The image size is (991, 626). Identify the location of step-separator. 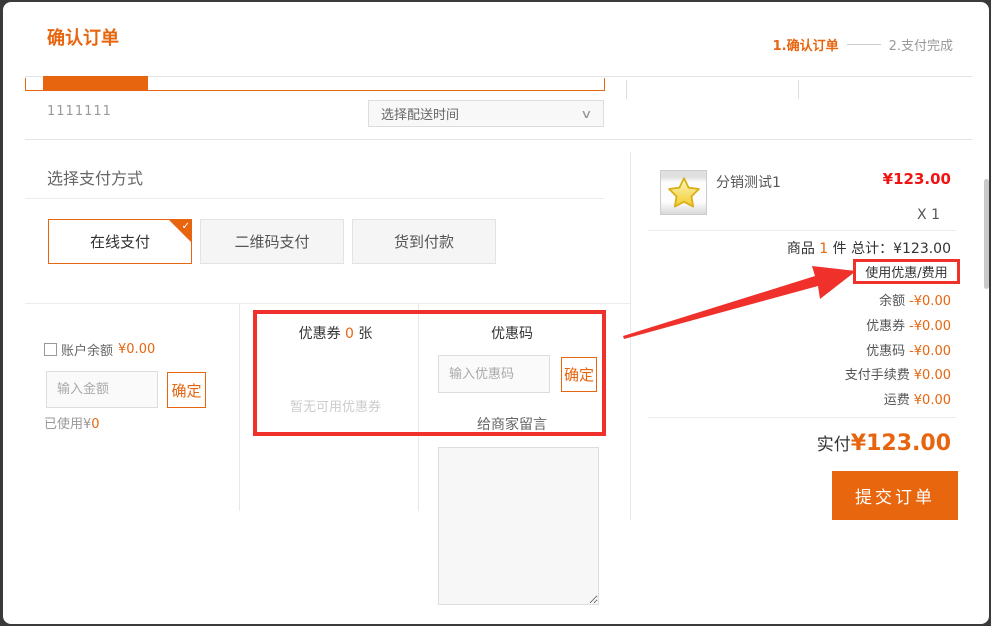
(863, 44).